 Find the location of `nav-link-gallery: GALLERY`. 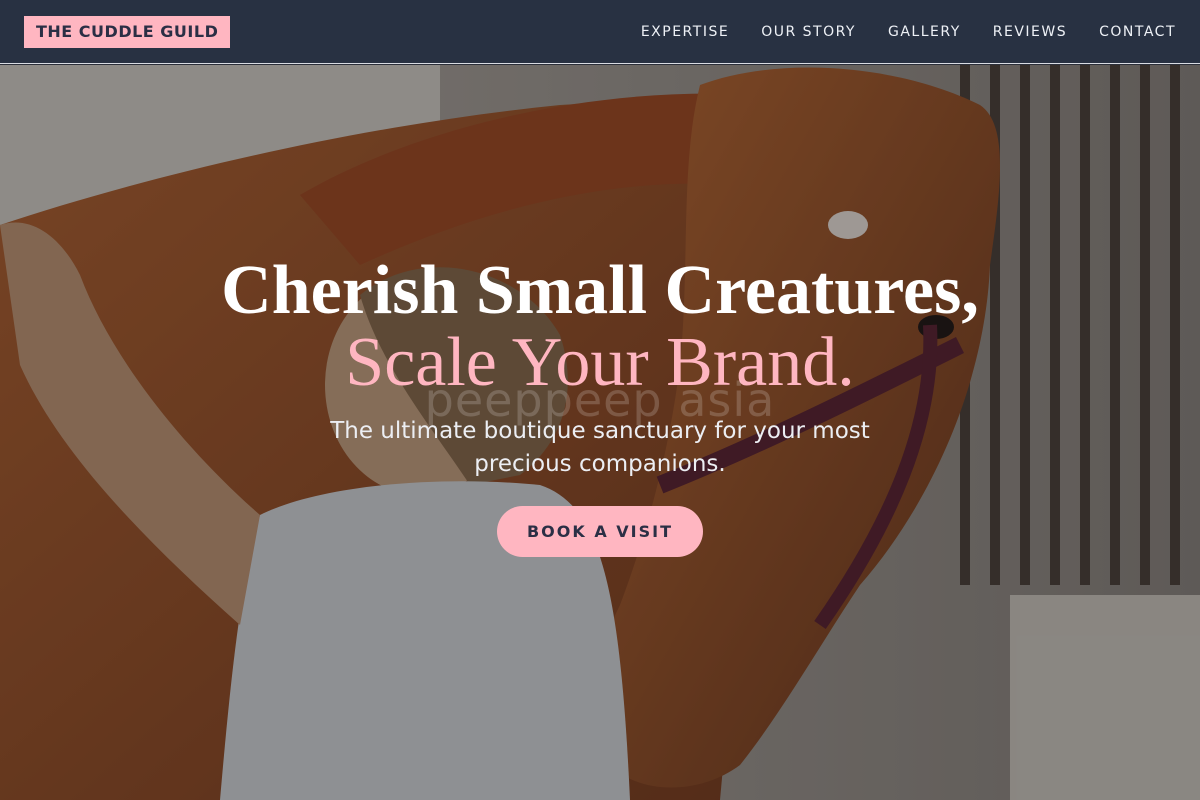

nav-link-gallery: GALLERY is located at coordinates (924, 32).